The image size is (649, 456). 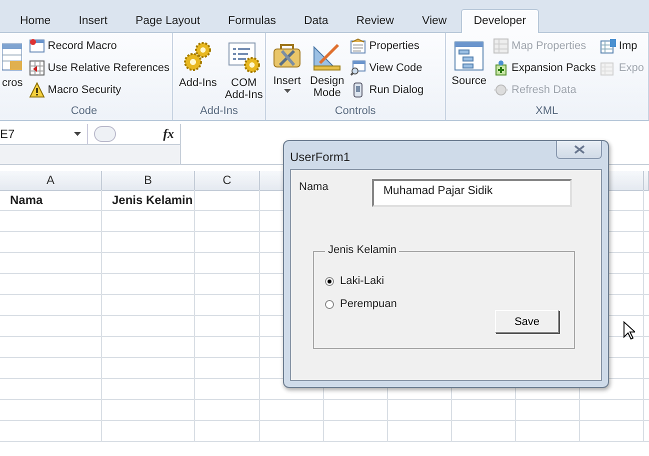 I want to click on group-label: XML, so click(x=547, y=111).